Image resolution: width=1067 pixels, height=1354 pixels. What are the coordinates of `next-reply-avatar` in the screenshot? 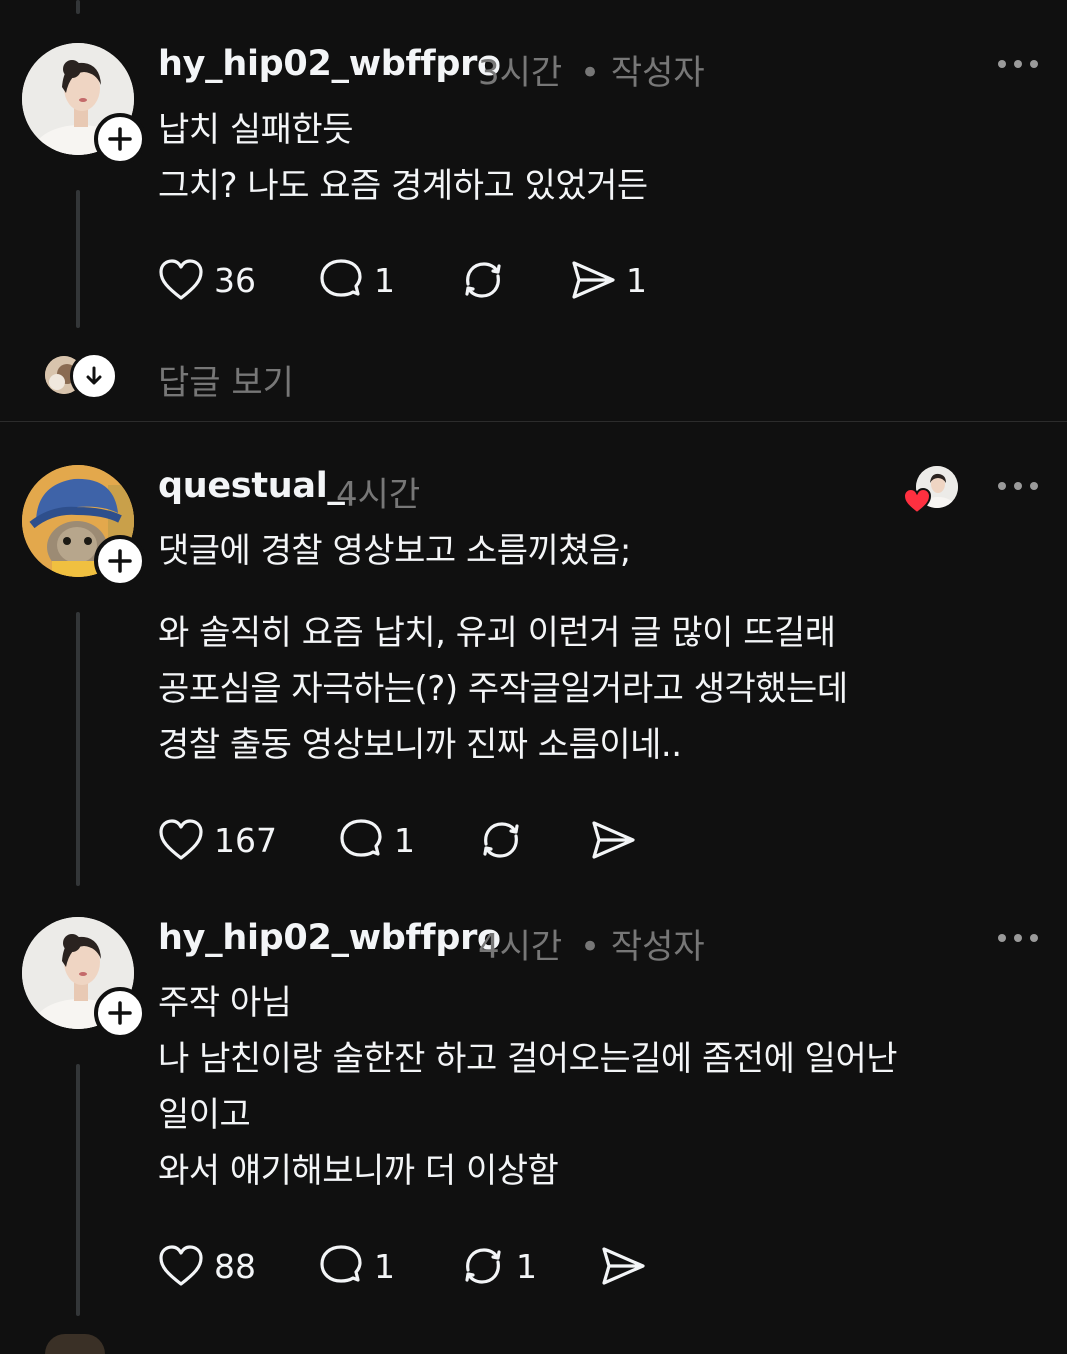 It's located at (75, 1344).